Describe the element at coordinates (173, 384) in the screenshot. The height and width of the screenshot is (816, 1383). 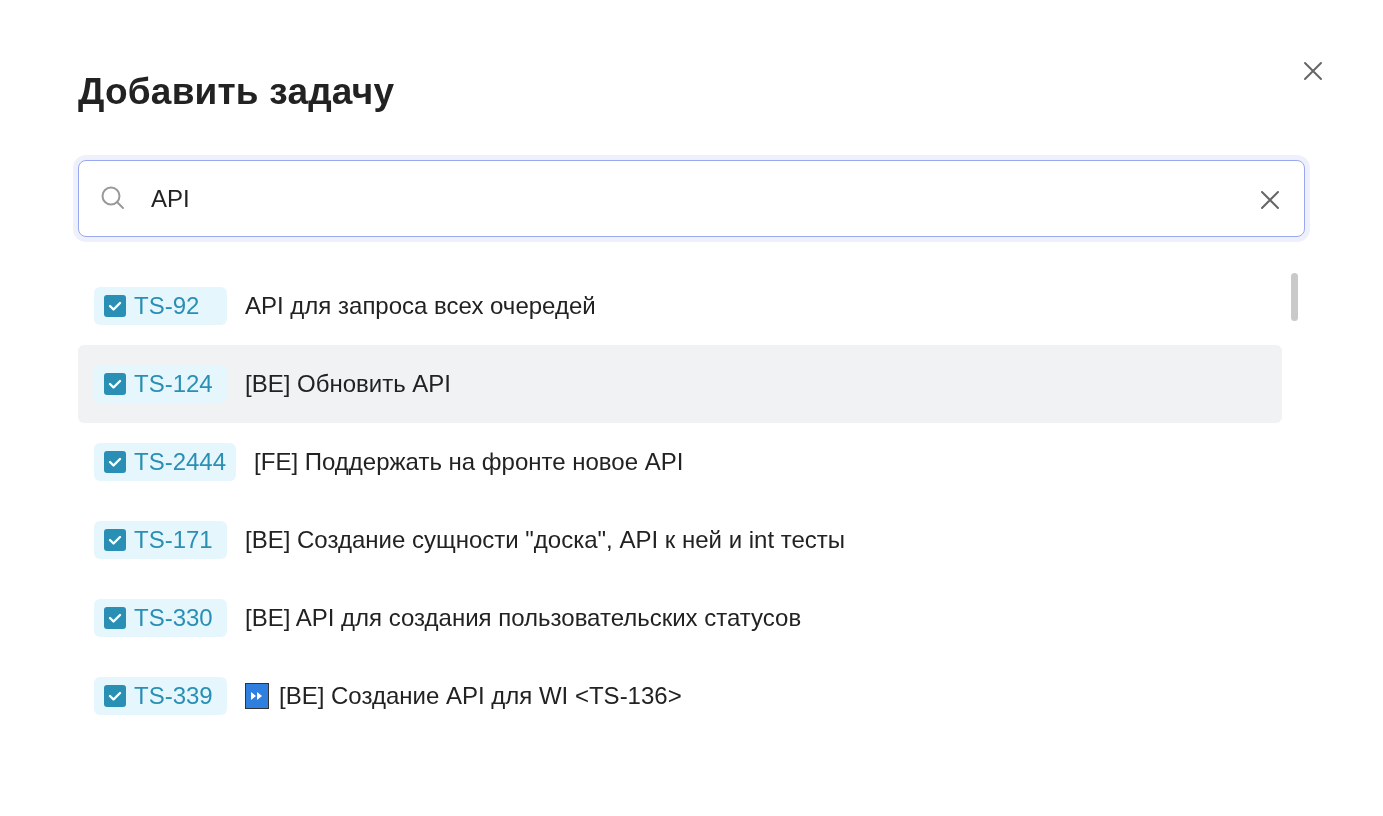
I see `key-text: TS-124` at that location.